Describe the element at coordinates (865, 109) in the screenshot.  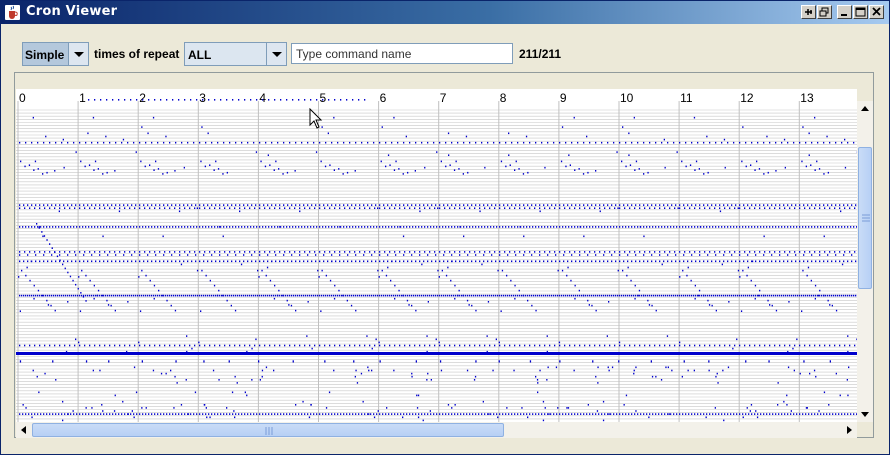
I see `scroll-up-button` at that location.